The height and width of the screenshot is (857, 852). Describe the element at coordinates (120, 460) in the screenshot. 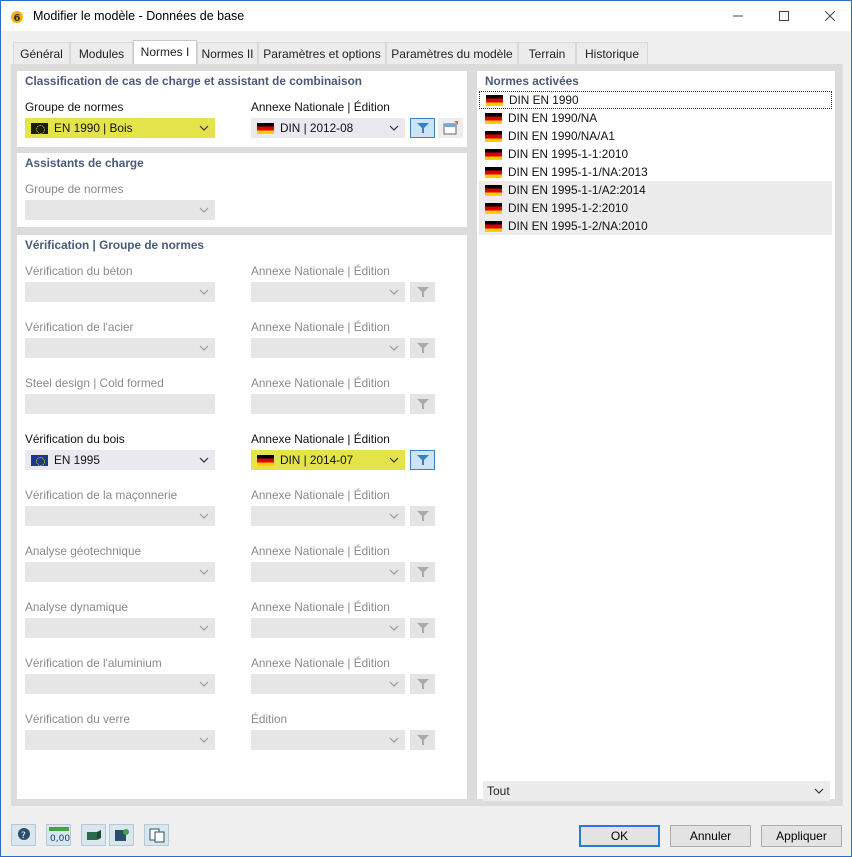

I see `timber-combo: EN 1995` at that location.